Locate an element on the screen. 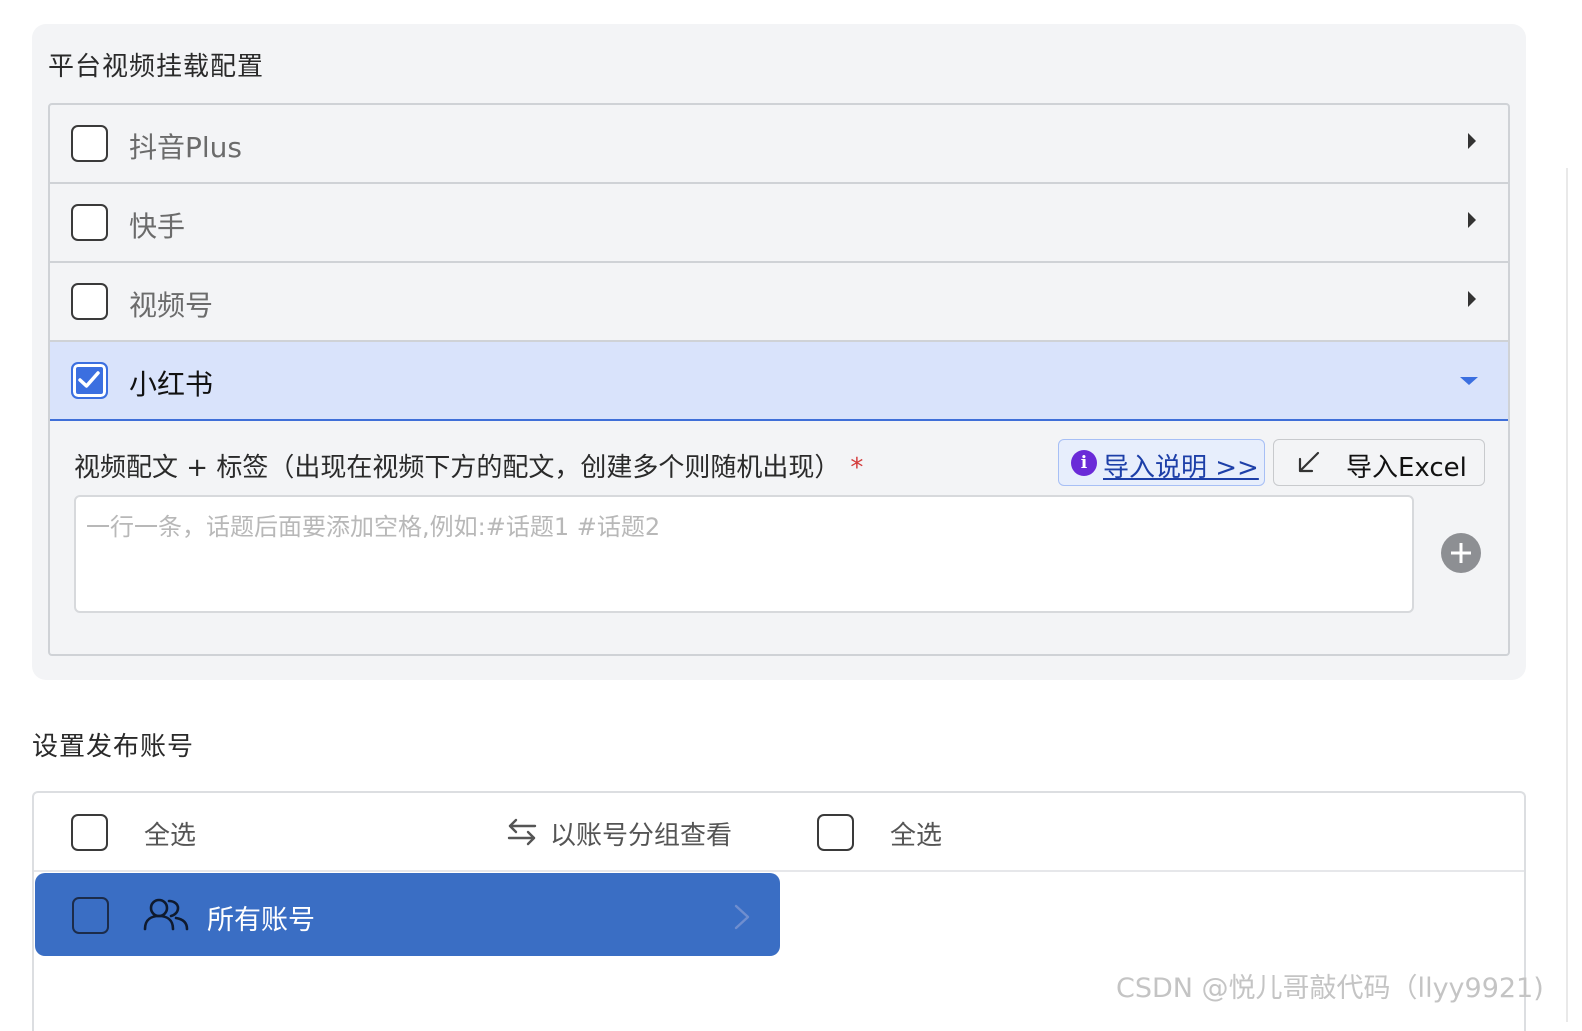  swap-icon is located at coordinates (522, 832).